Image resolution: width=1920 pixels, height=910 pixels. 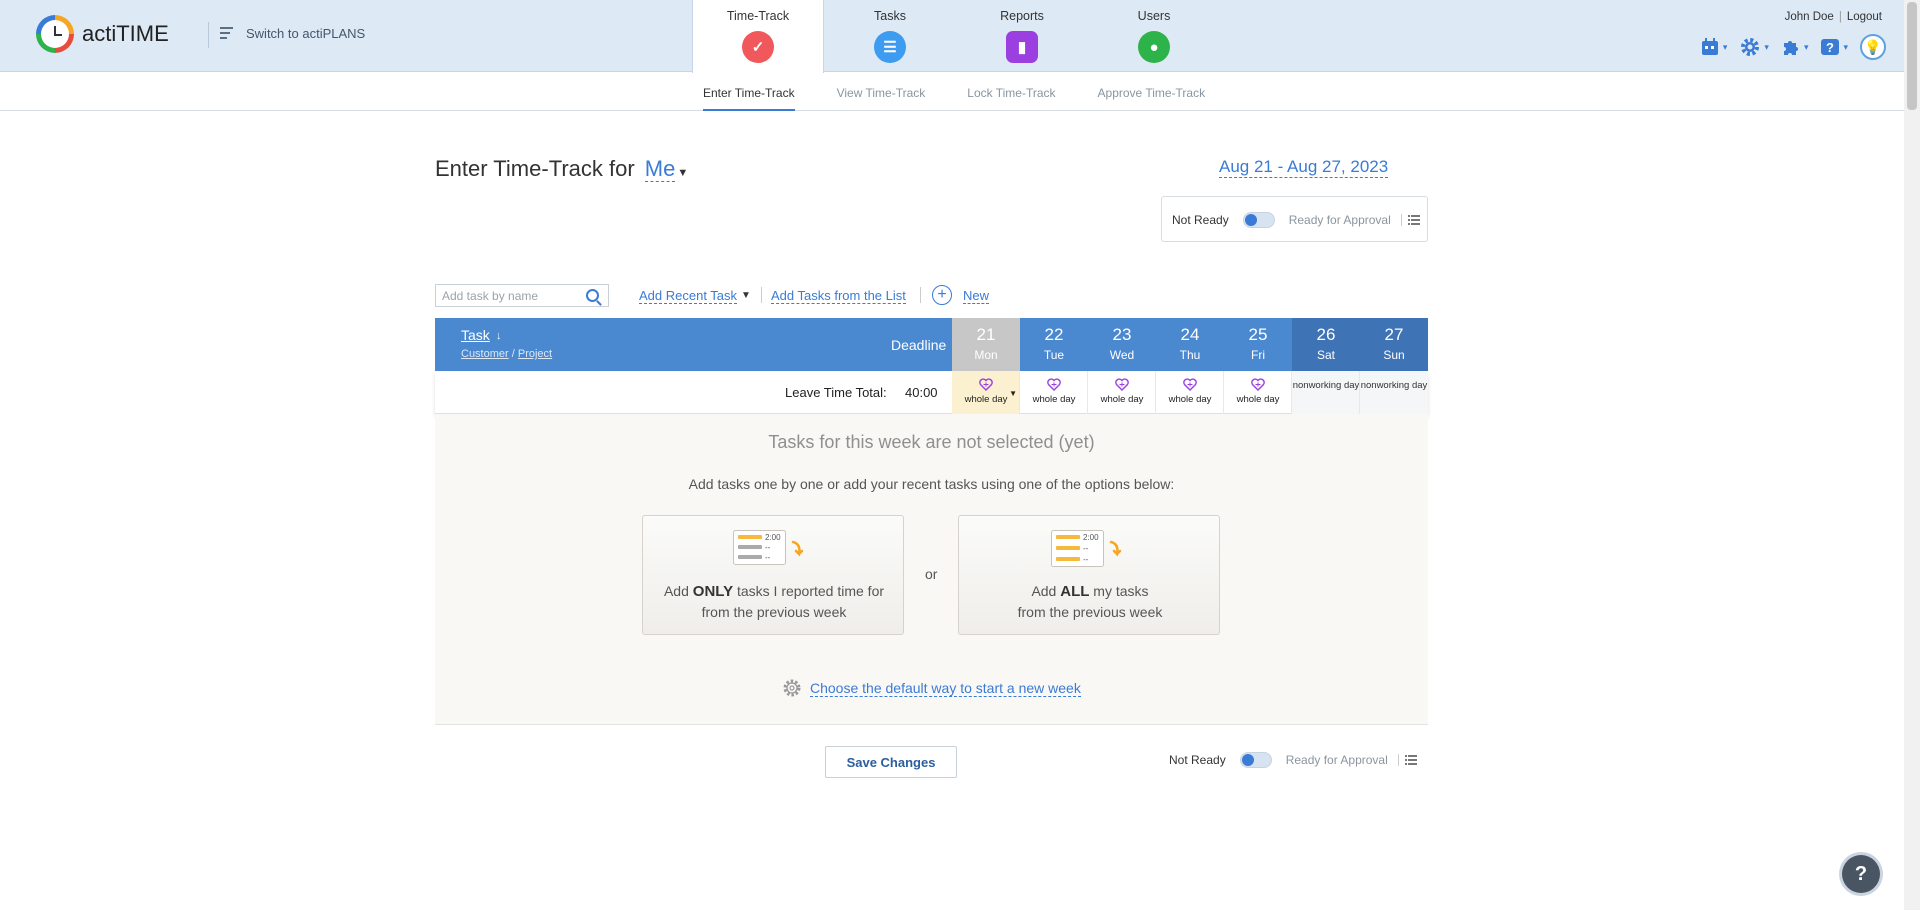 I want to click on subtab-approve-time-track: Approve Time-Track, so click(x=1152, y=98).